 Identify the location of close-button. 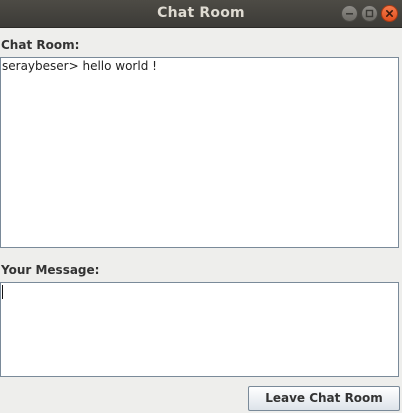
(389, 13).